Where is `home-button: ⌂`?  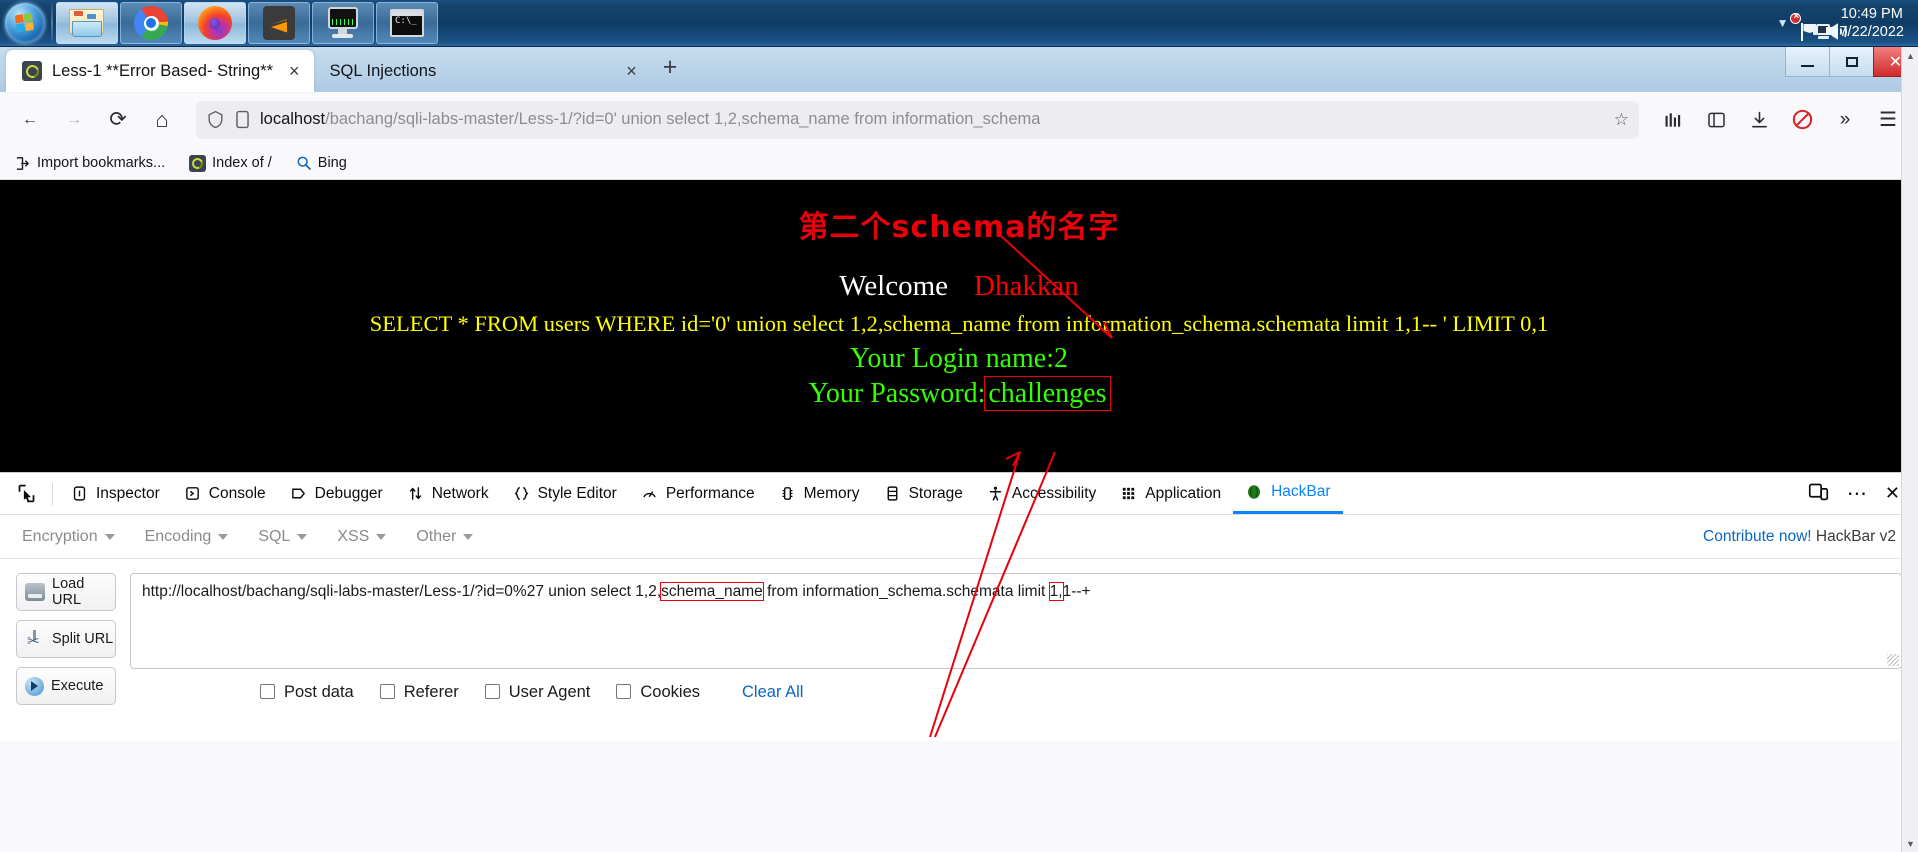
home-button: ⌂ is located at coordinates (162, 120).